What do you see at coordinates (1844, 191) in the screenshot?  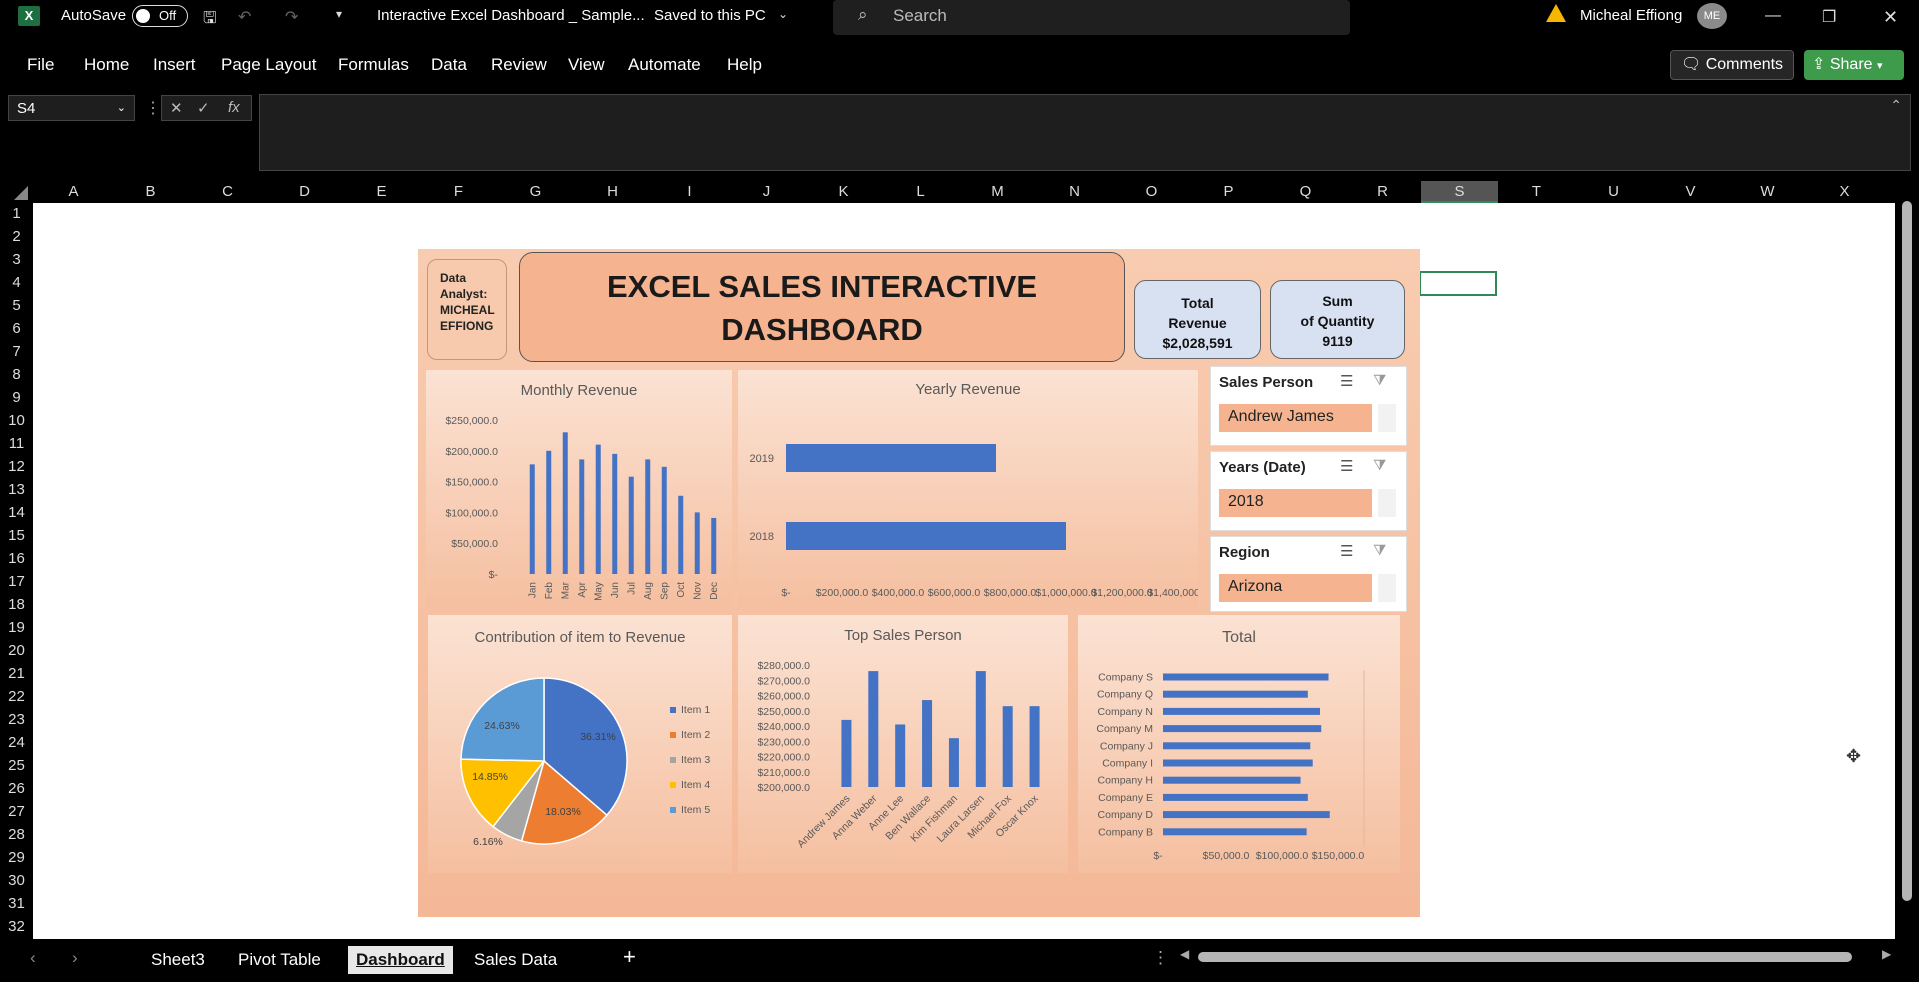 I see `column-header: X` at bounding box center [1844, 191].